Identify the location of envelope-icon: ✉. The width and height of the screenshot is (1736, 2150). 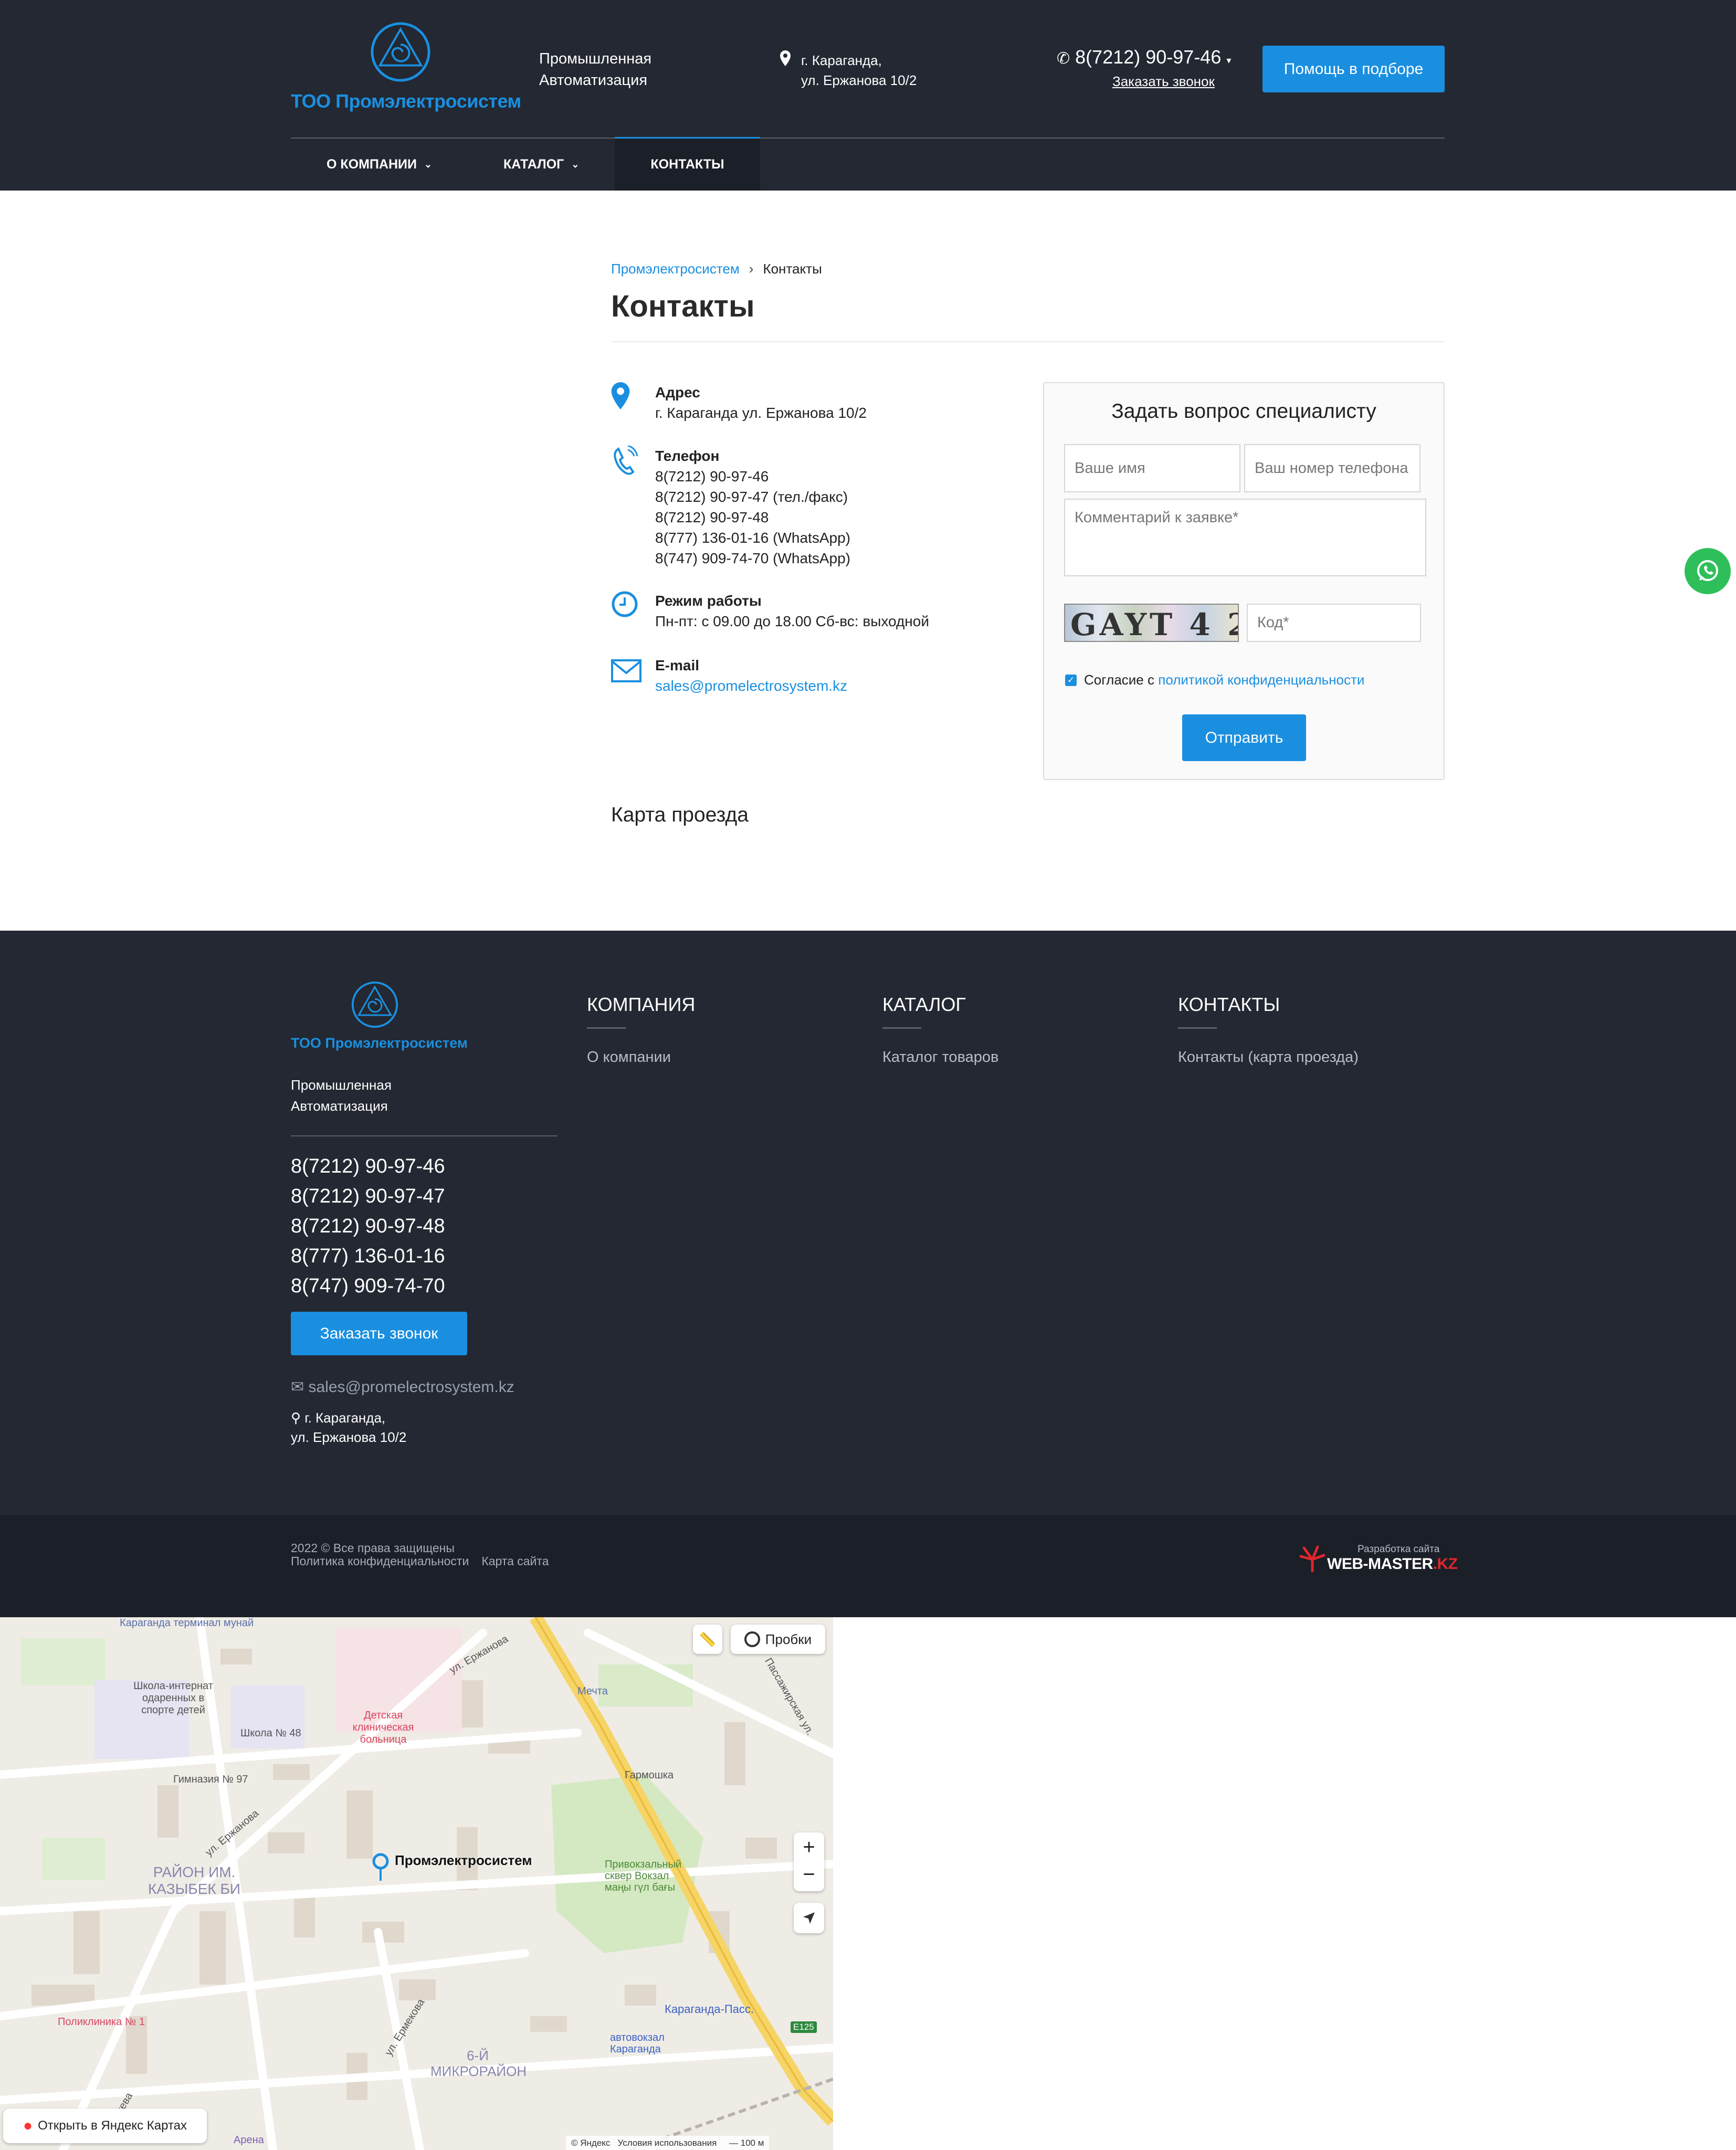
(297, 1387).